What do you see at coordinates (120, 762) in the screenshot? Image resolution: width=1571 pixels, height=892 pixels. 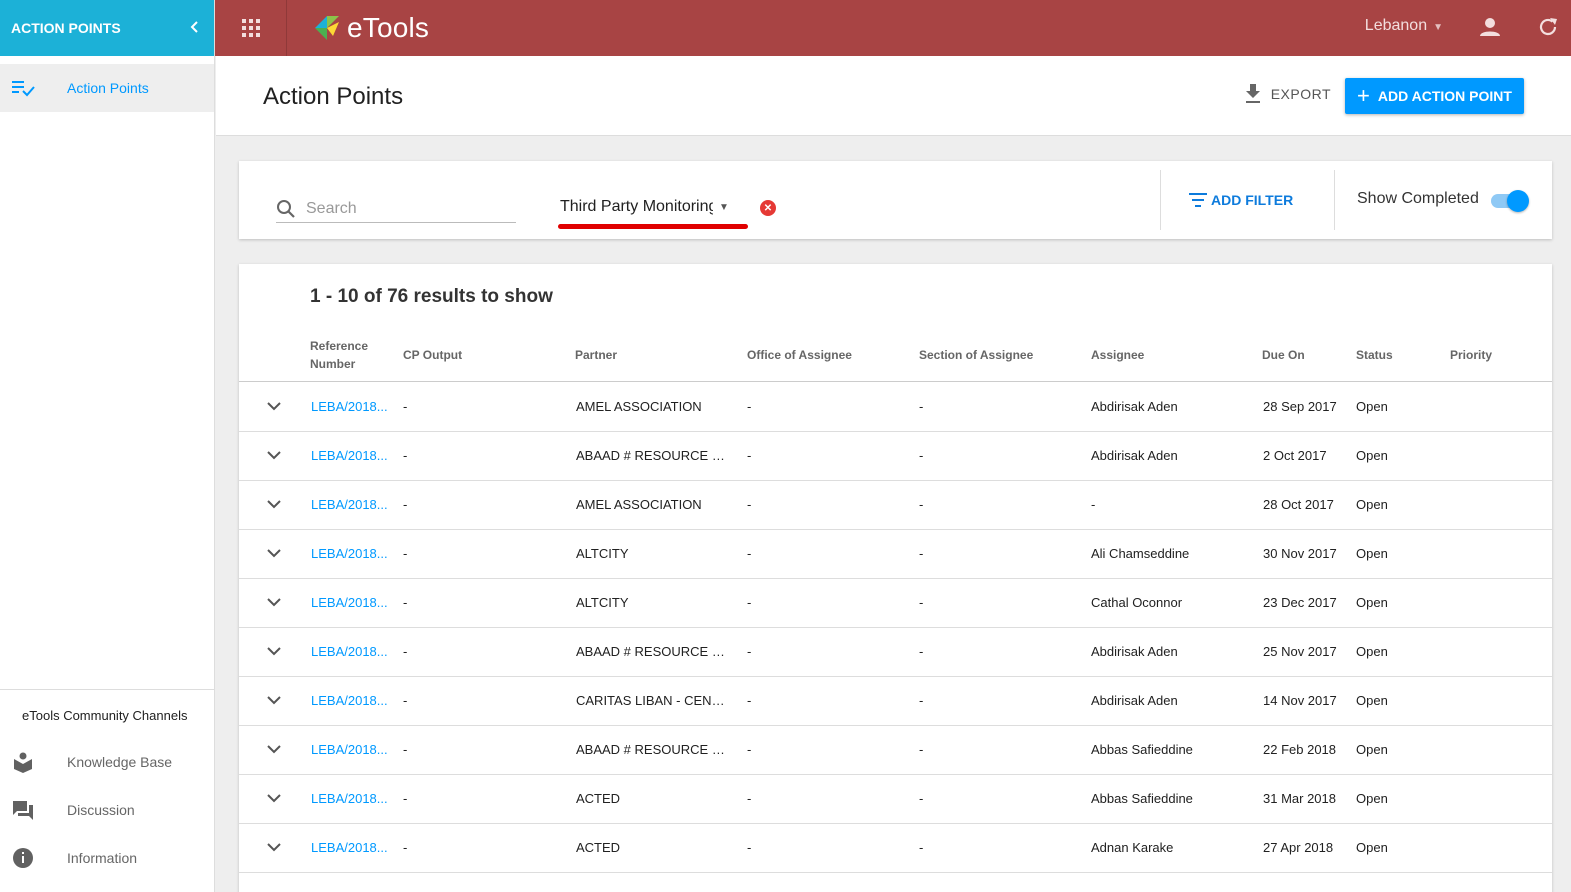 I see `knowledge-base-label: Knowledge Base` at bounding box center [120, 762].